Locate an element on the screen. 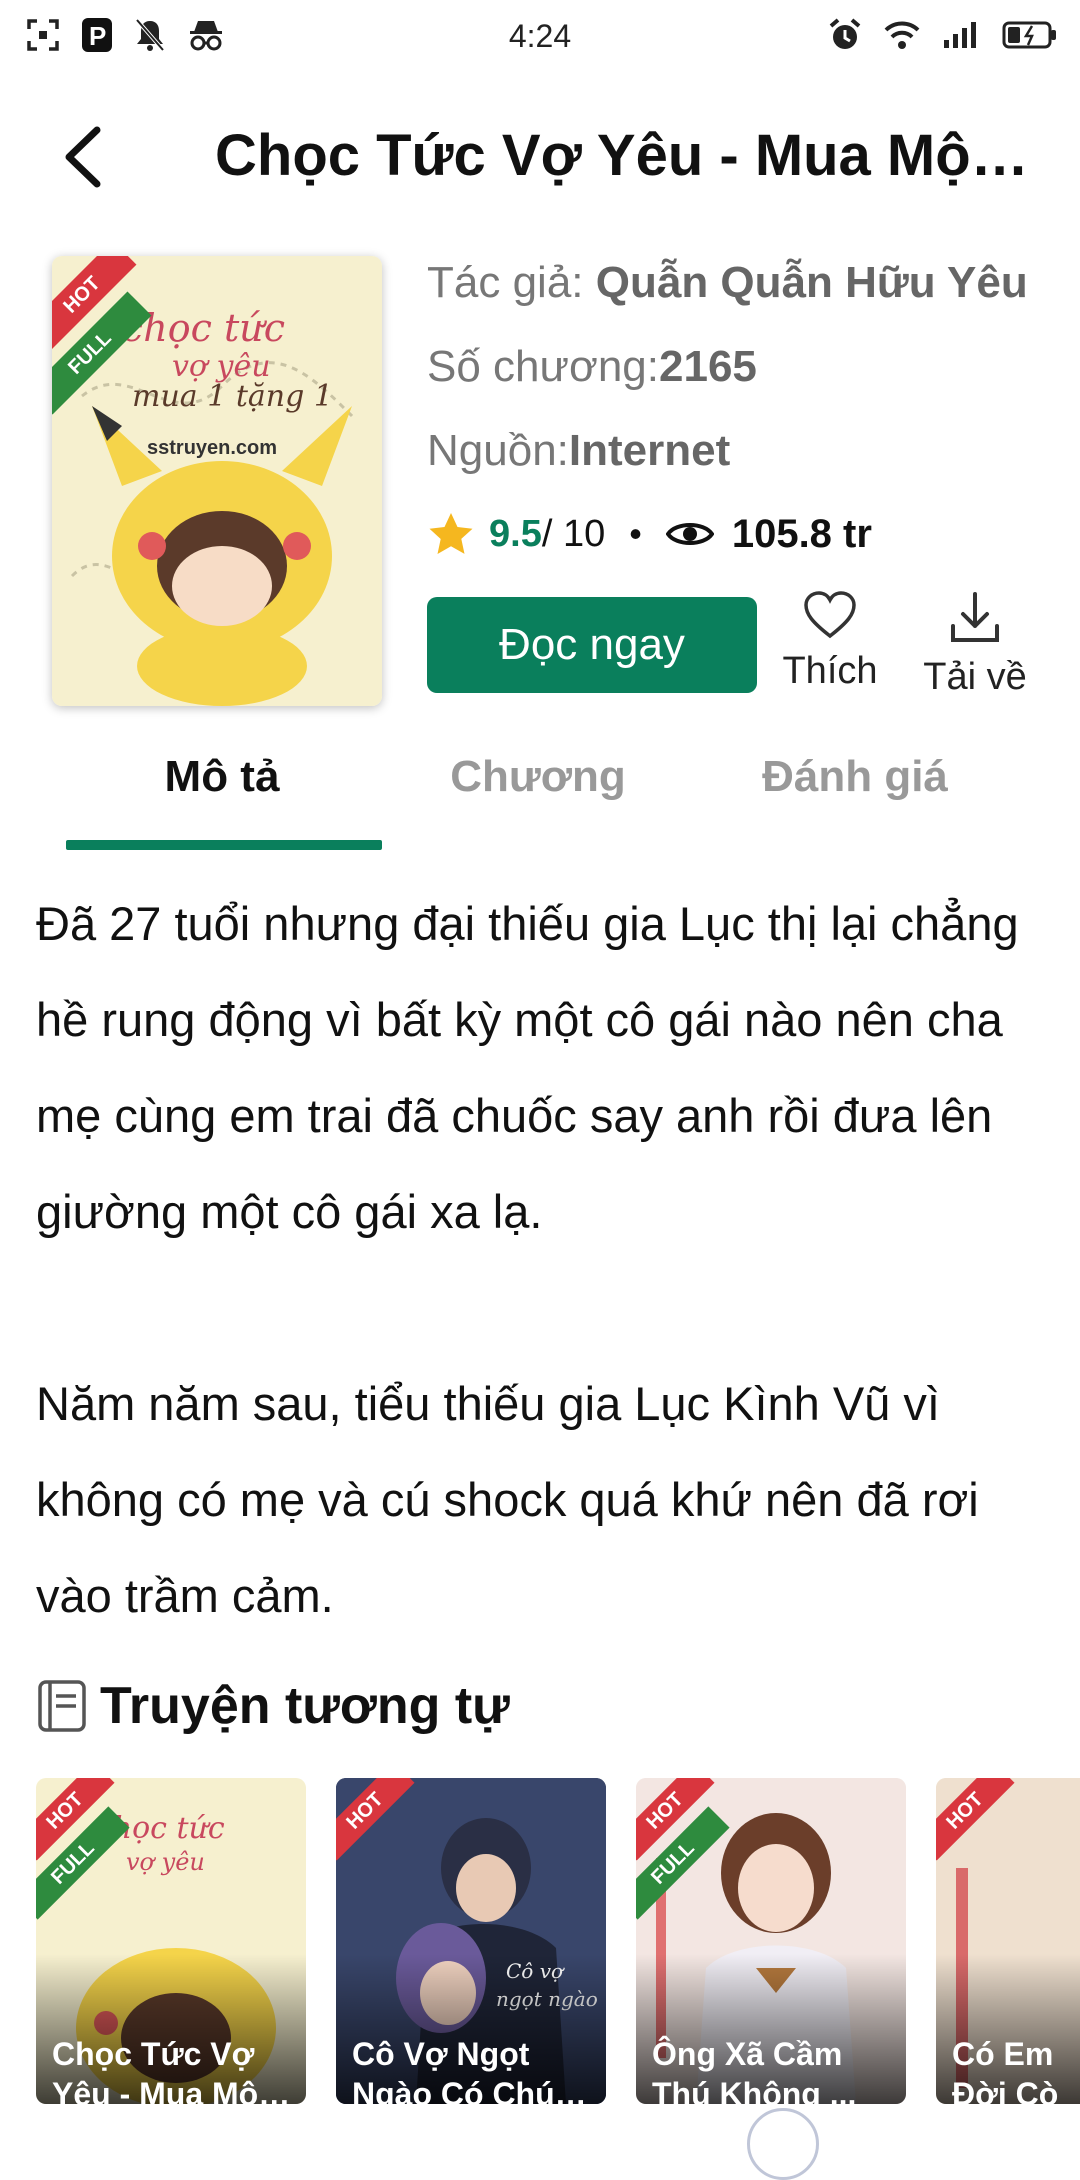 The width and height of the screenshot is (1080, 2180). card-title: Có Em Đời Cò is located at coordinates (1008, 2029).